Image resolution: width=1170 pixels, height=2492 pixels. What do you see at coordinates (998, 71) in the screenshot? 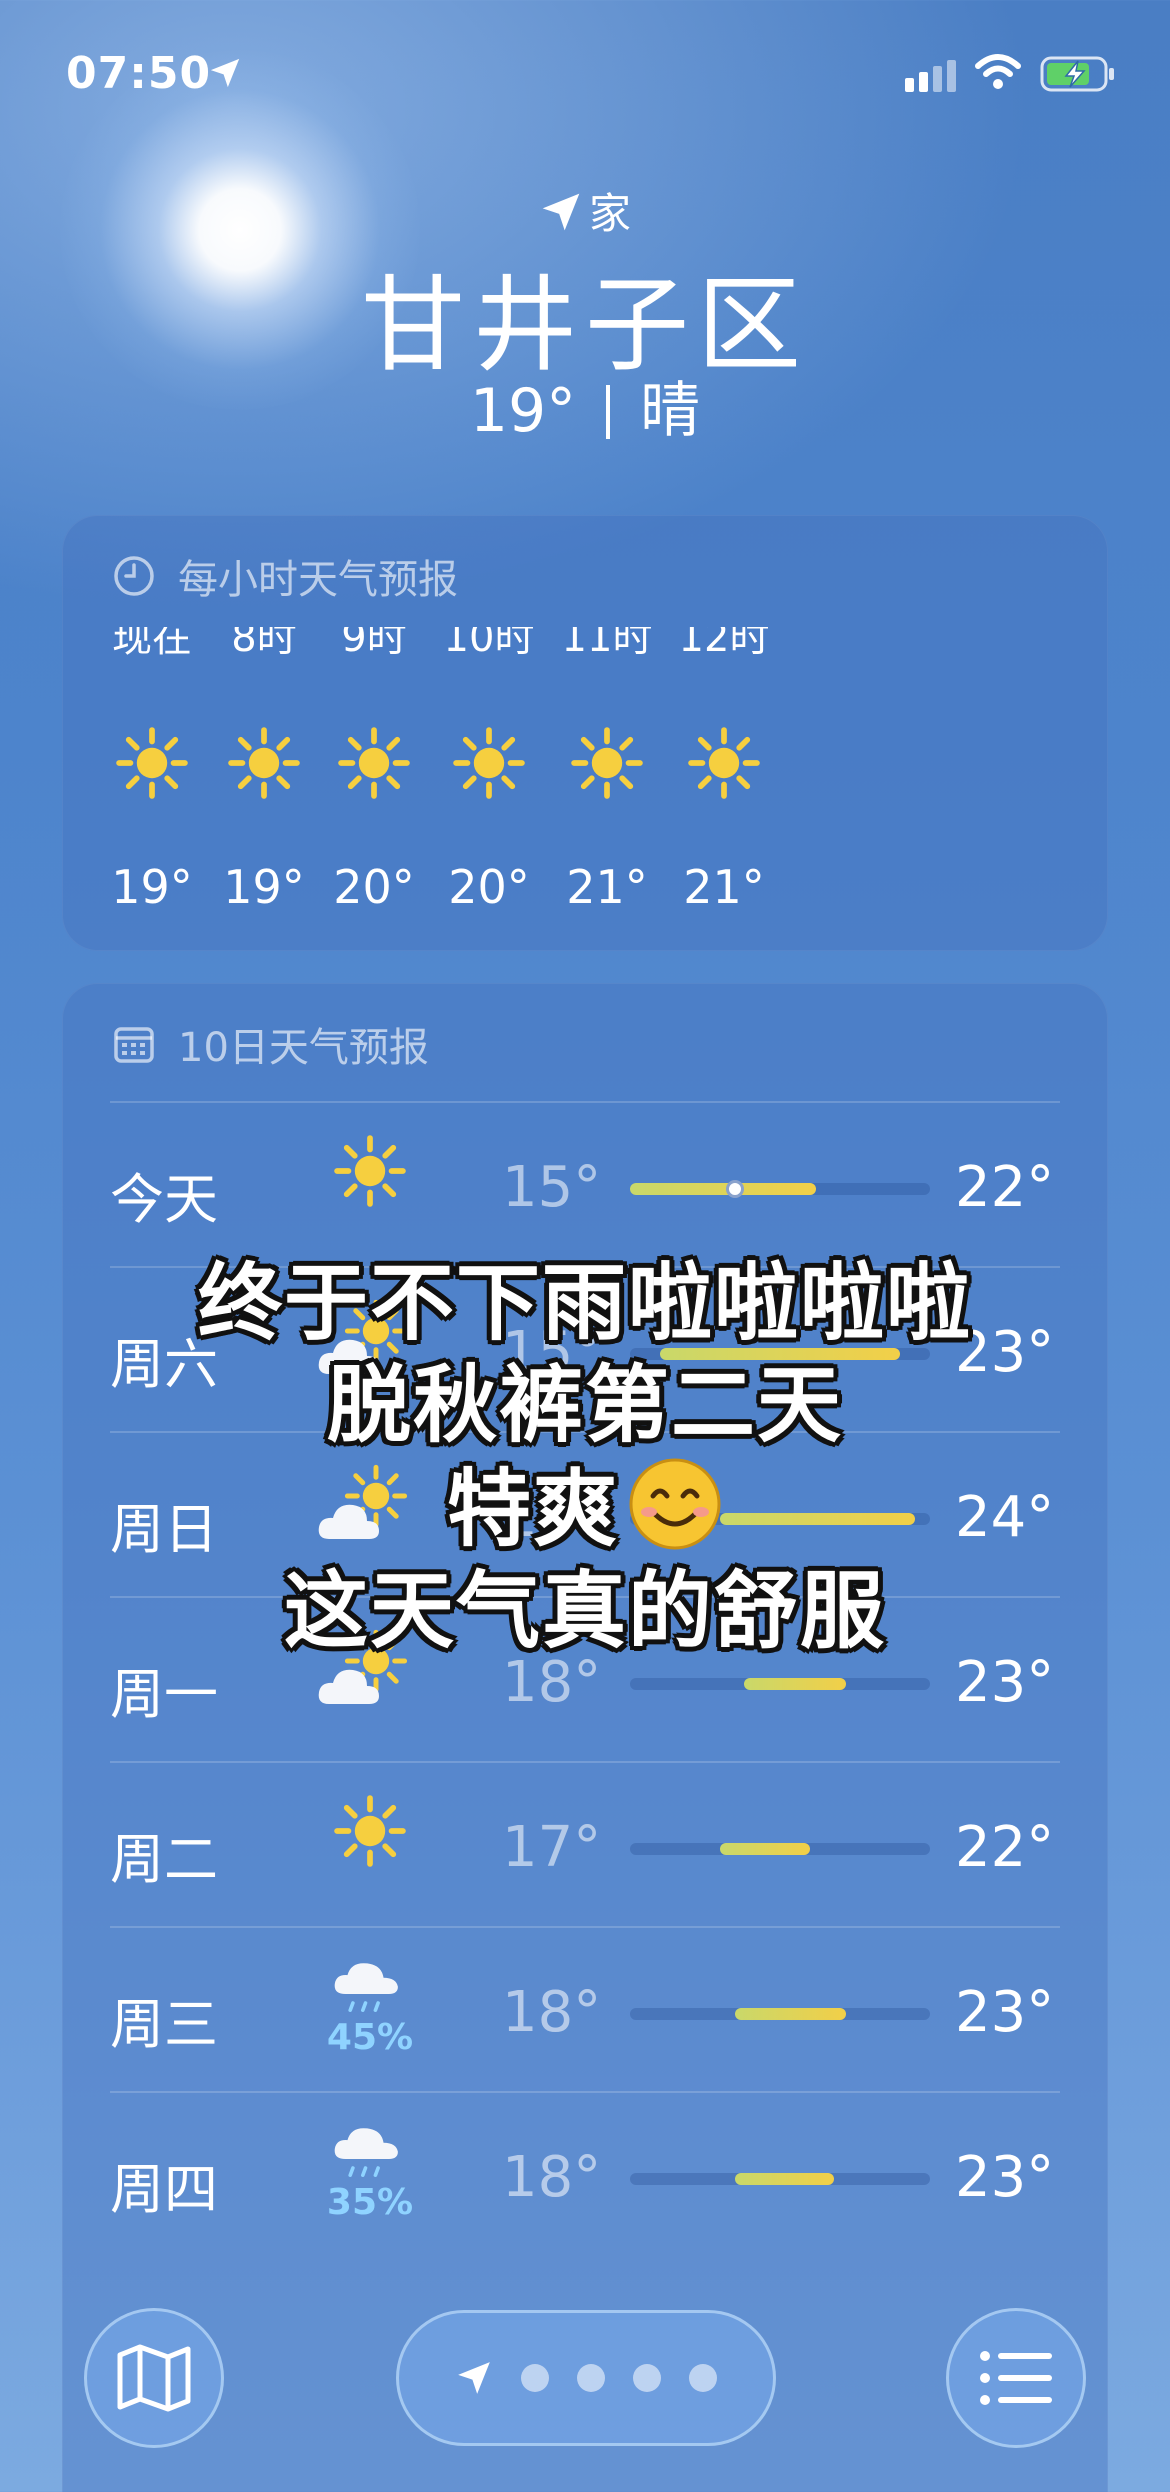
I see `wifi-icon` at bounding box center [998, 71].